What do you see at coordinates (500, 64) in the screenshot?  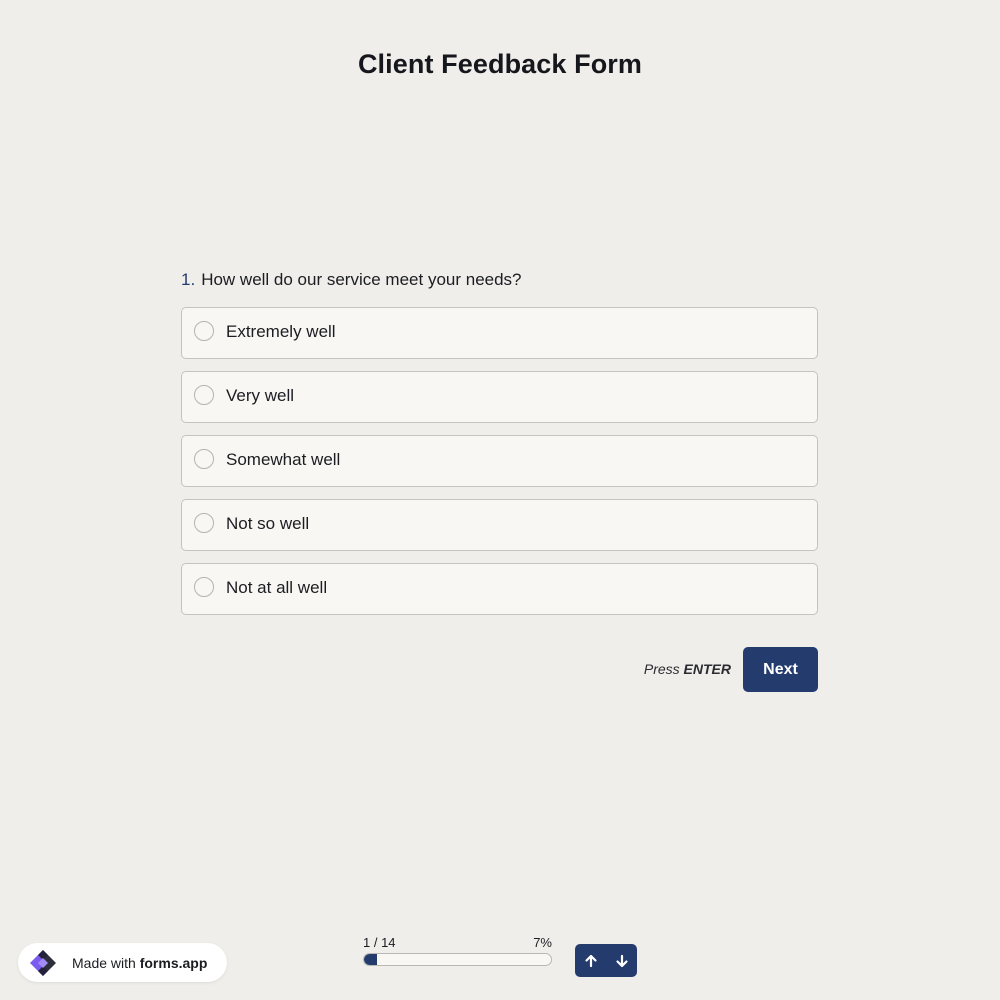 I see `form-title: Client Feedback Form` at bounding box center [500, 64].